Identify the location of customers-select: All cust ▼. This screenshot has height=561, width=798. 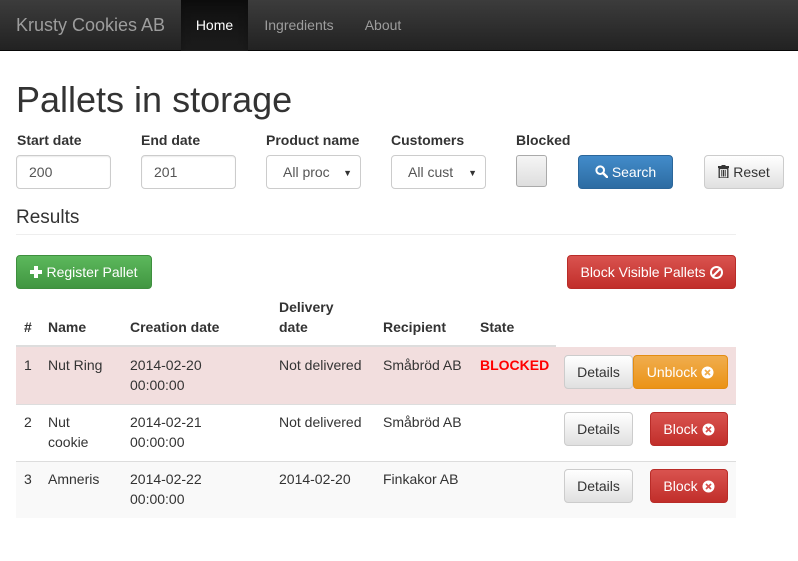
(438, 172).